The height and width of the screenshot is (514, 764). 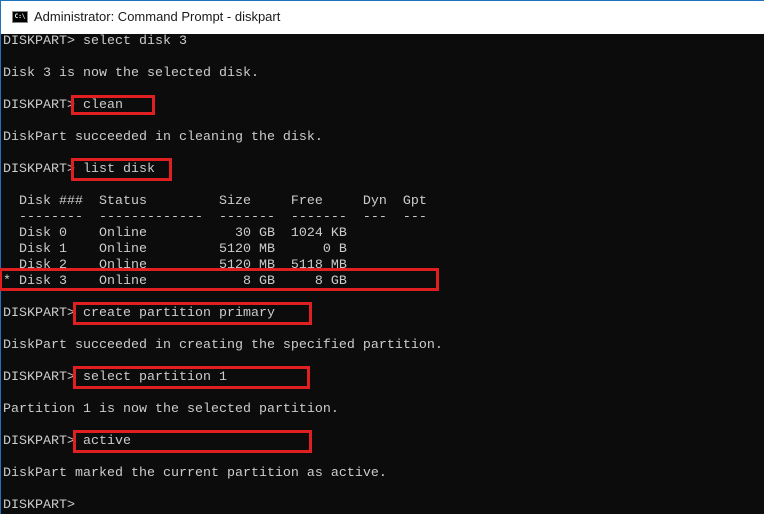 I want to click on highlight-clean, so click(x=113, y=105).